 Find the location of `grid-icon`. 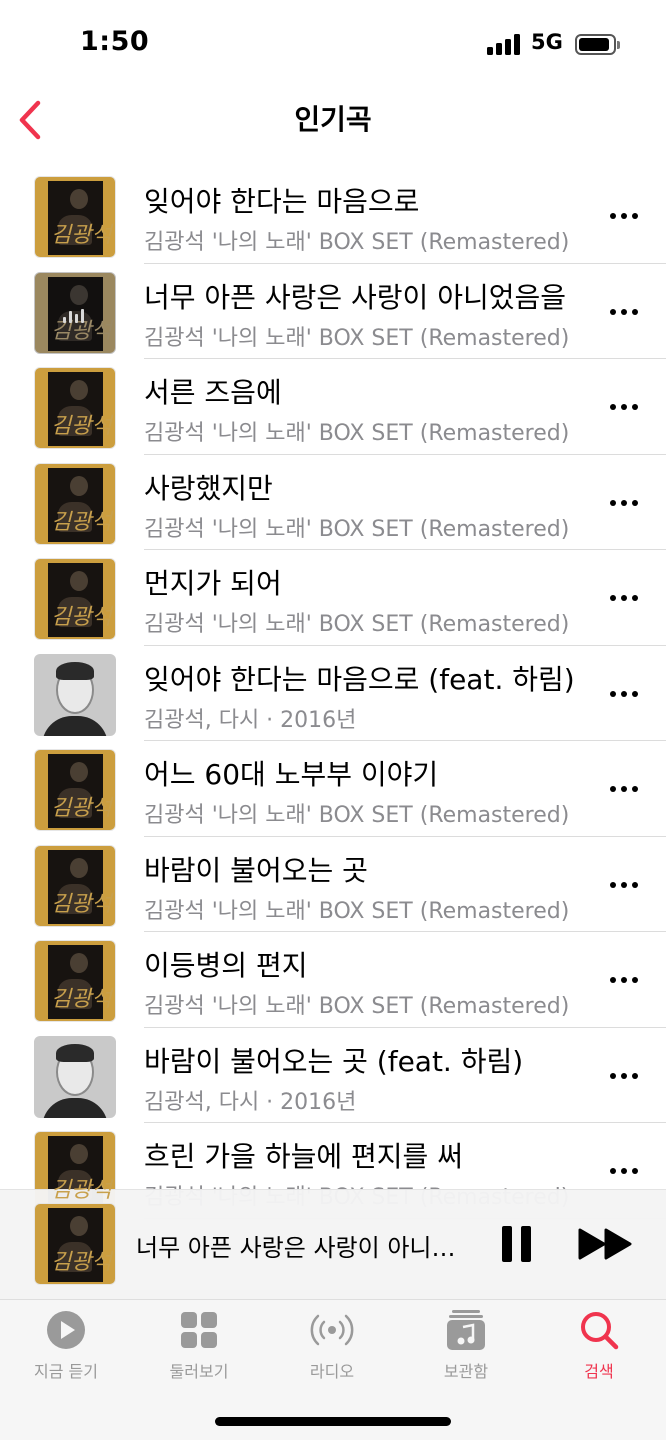

grid-icon is located at coordinates (199, 1330).